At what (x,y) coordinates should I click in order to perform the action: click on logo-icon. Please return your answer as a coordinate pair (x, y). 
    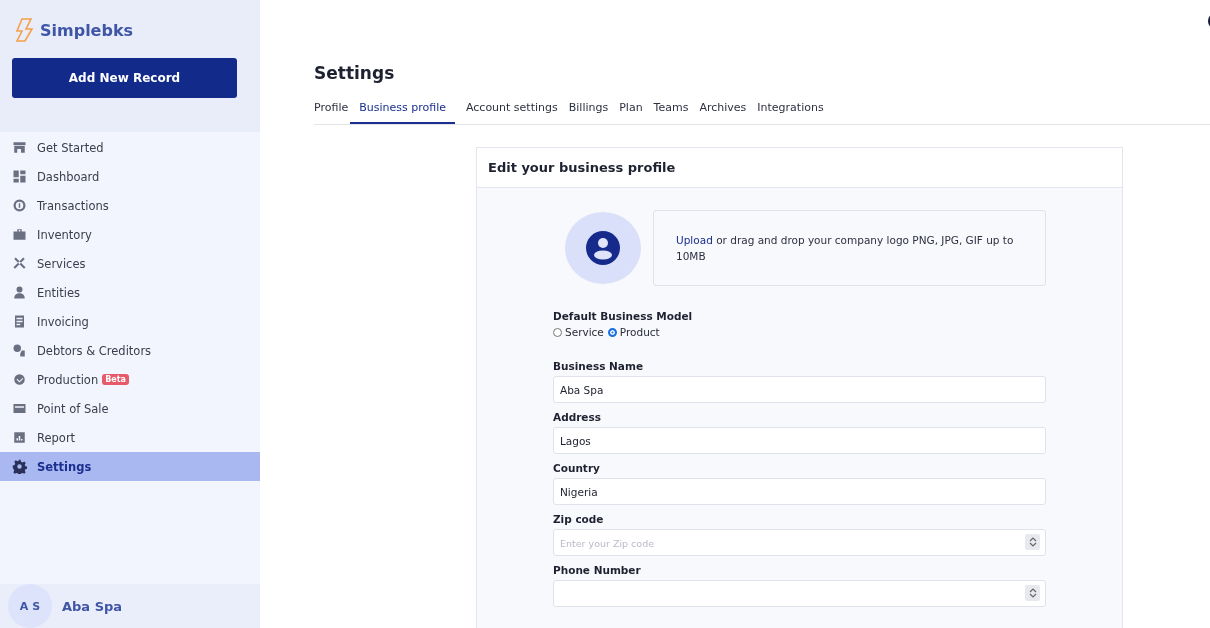
    Looking at the image, I should click on (25, 30).